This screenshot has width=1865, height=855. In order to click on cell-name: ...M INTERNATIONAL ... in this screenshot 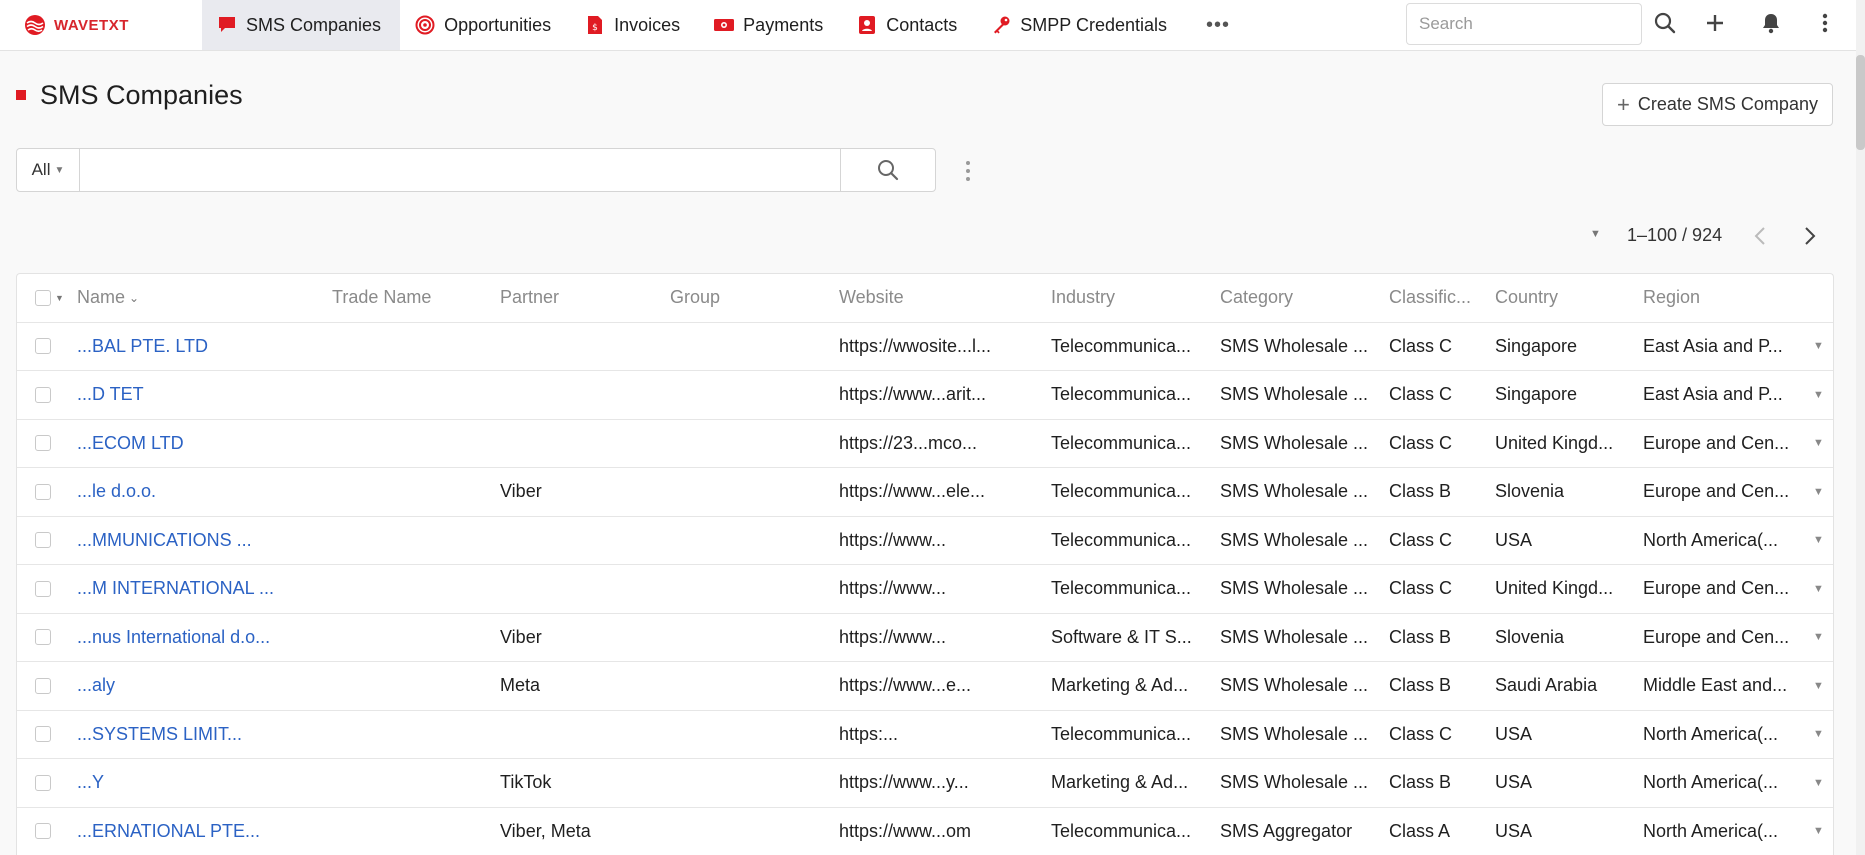, I will do `click(202, 589)`.